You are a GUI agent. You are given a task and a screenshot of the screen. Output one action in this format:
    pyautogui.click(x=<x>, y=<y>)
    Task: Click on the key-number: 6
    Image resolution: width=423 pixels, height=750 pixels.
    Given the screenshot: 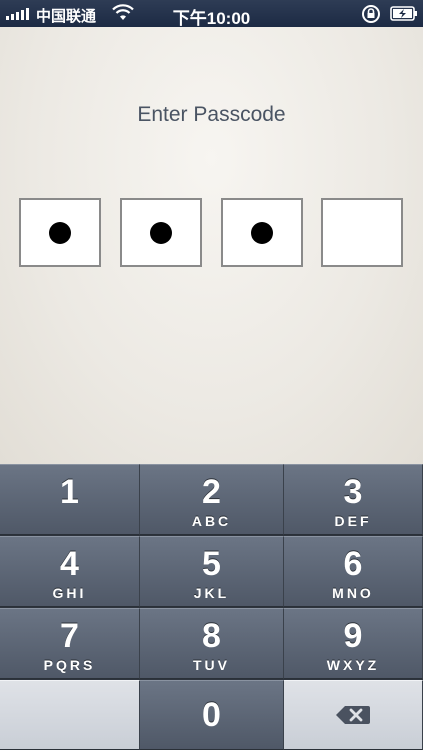 What is the action you would take?
    pyautogui.click(x=353, y=564)
    